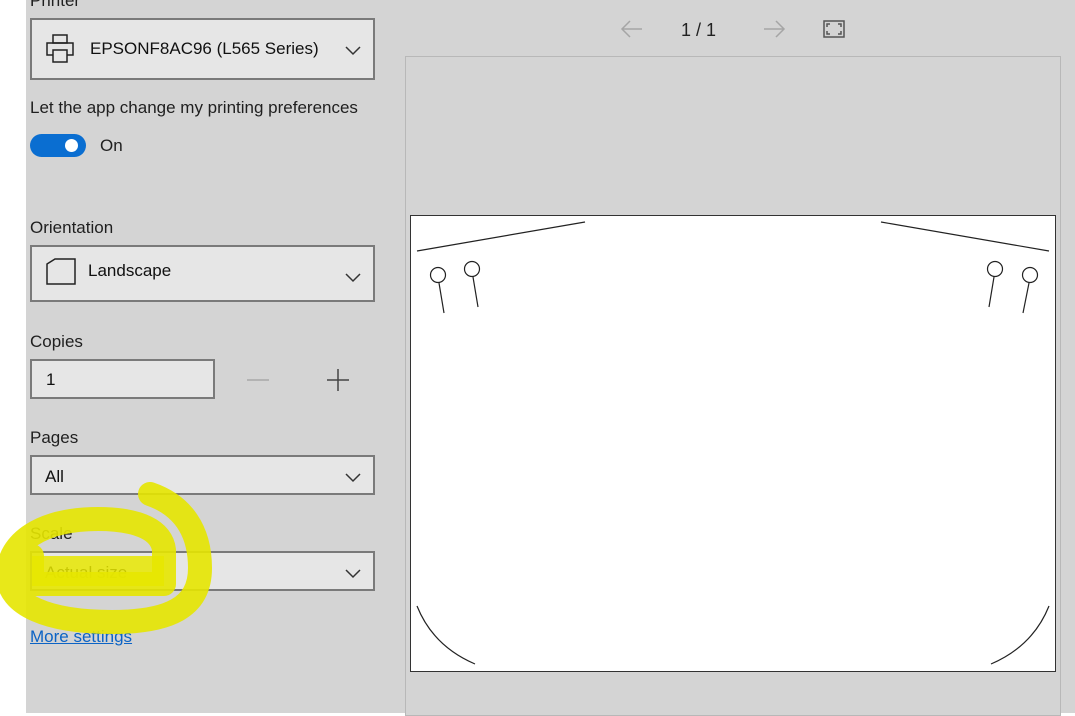 The height and width of the screenshot is (716, 1075). I want to click on pages-select: All, so click(202, 475).